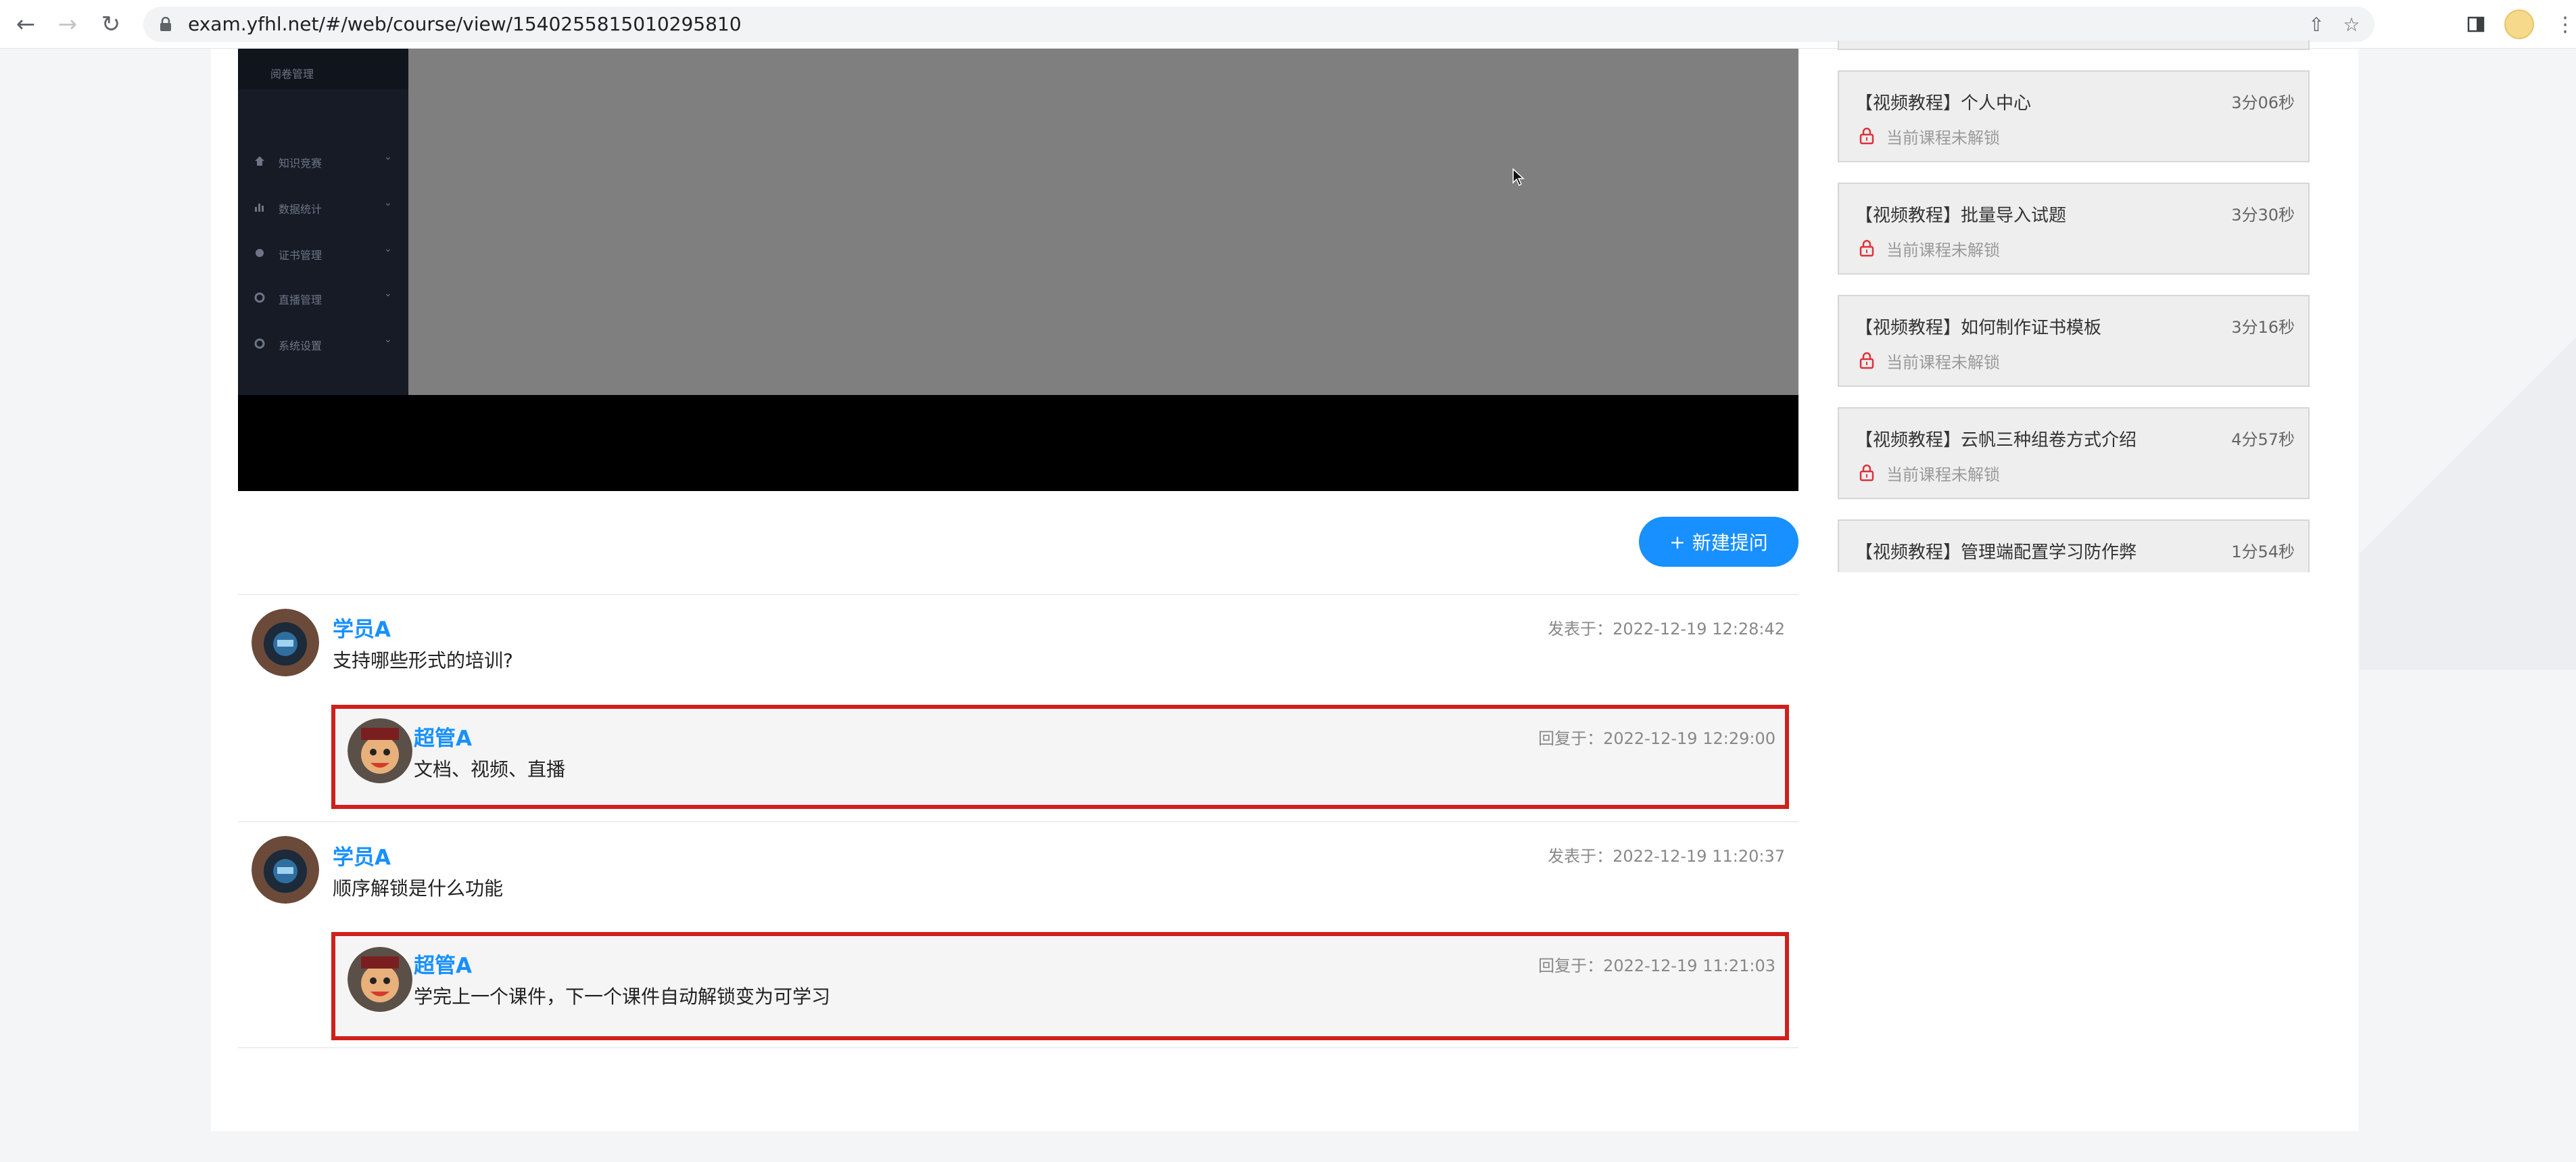 Image resolution: width=2576 pixels, height=1162 pixels. Describe the element at coordinates (2263, 328) in the screenshot. I see `lesson-duration: 3分16秒` at that location.